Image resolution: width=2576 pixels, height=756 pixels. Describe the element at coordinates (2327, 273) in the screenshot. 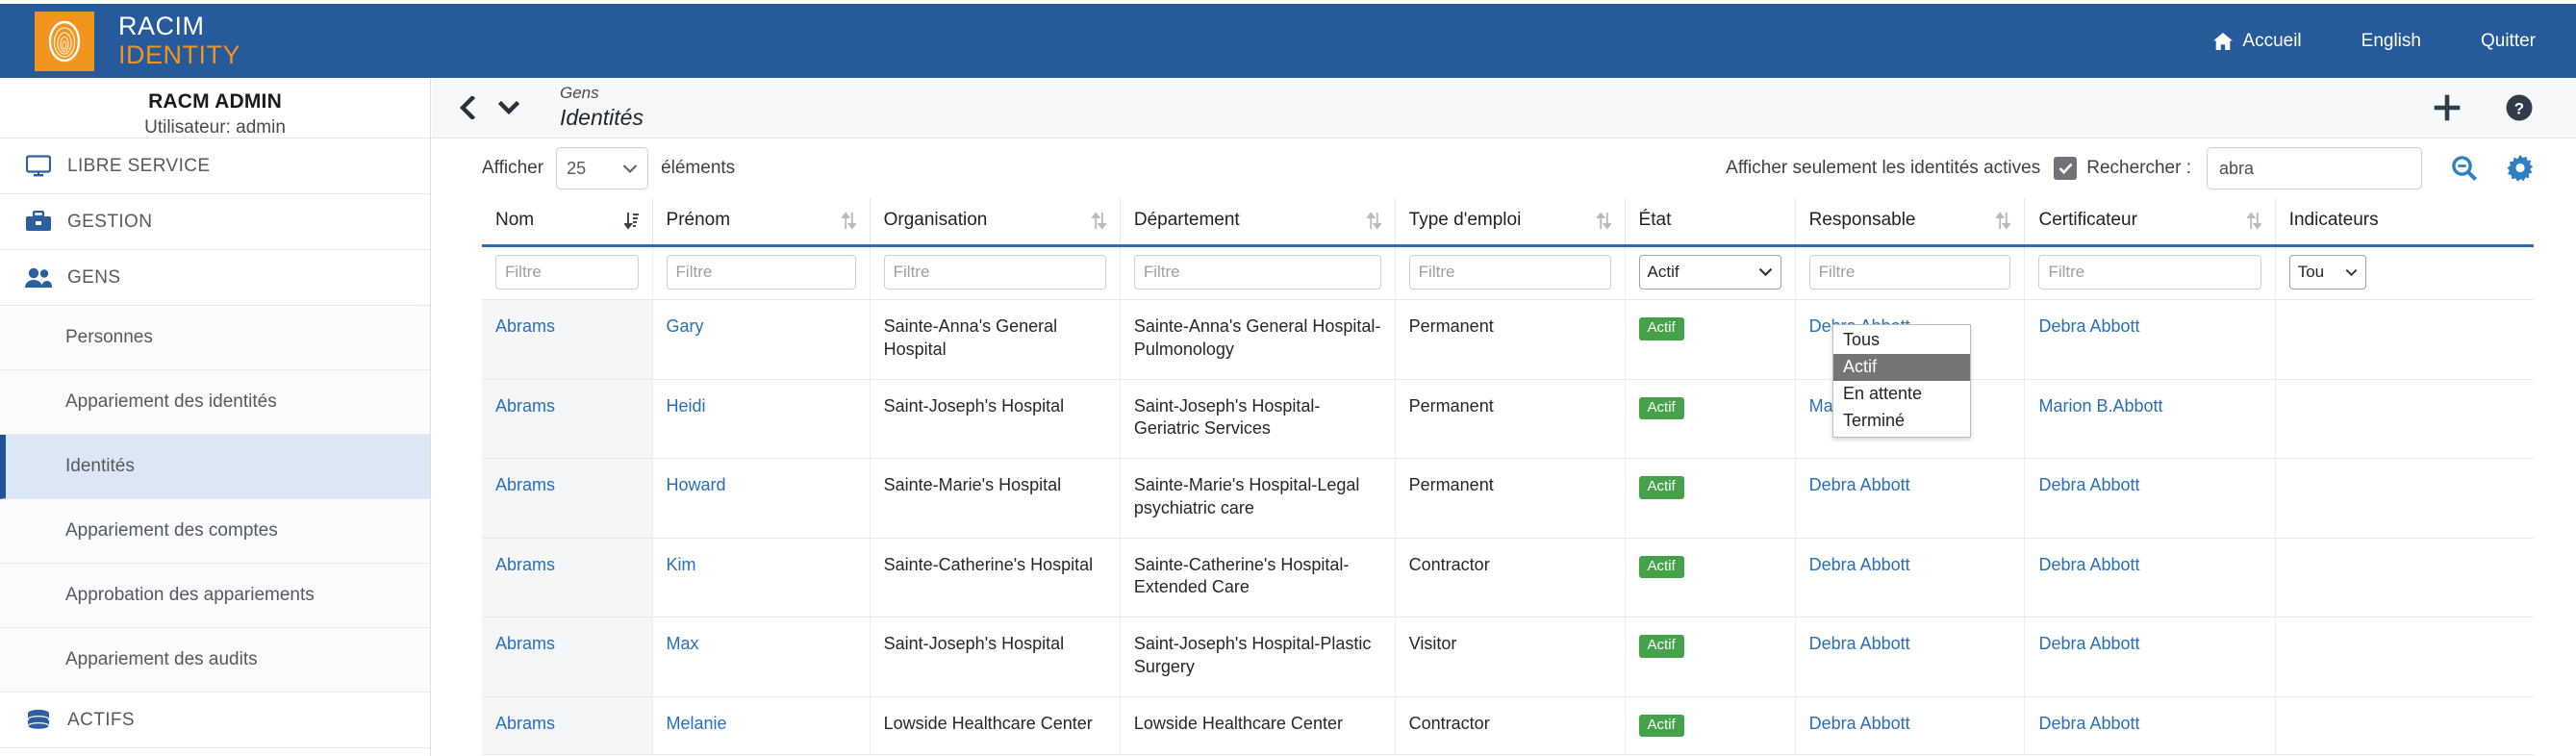

I see `filter-select-indicateurs: Tou` at that location.